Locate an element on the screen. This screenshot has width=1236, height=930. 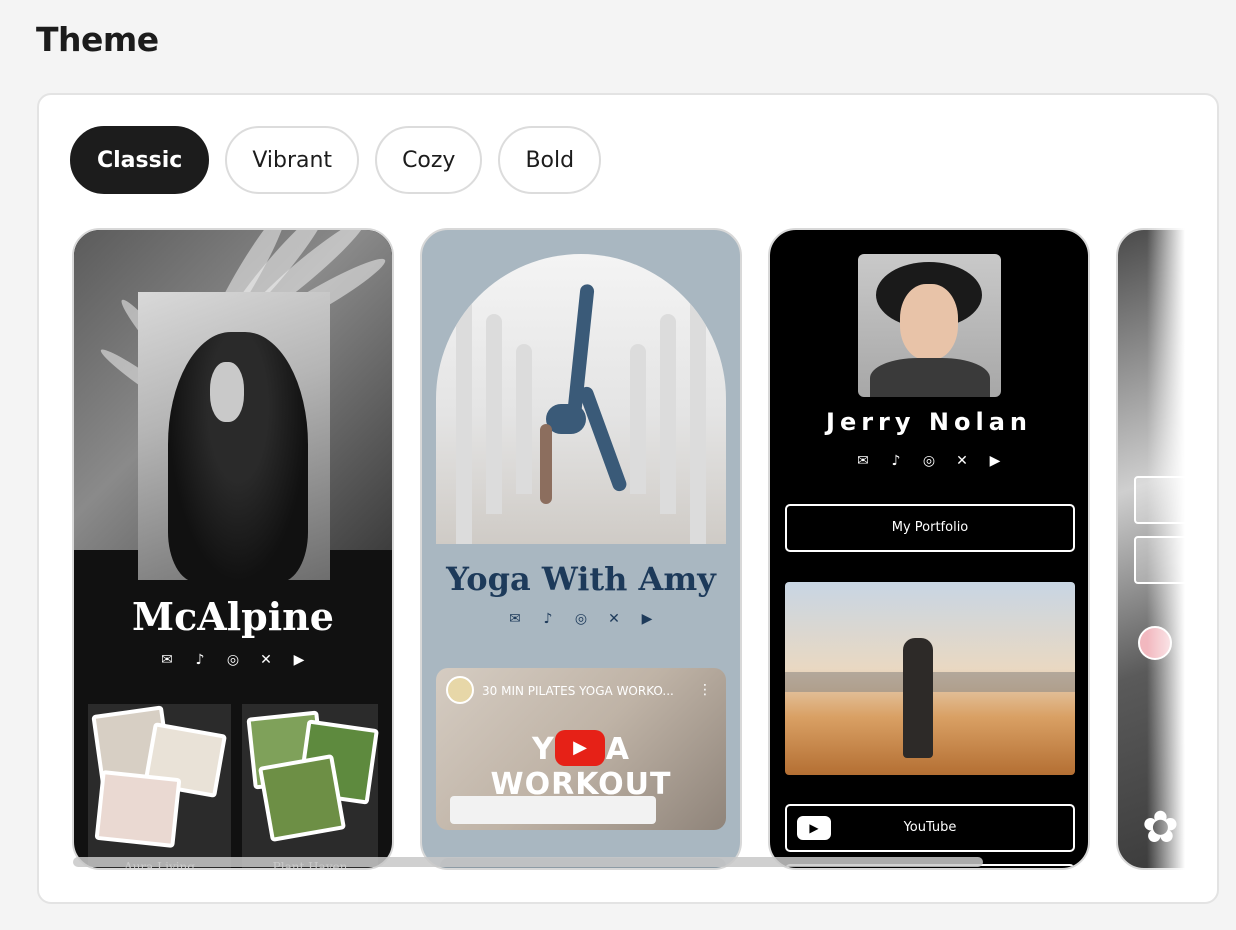
tab-cozy: Cozy is located at coordinates (429, 160).